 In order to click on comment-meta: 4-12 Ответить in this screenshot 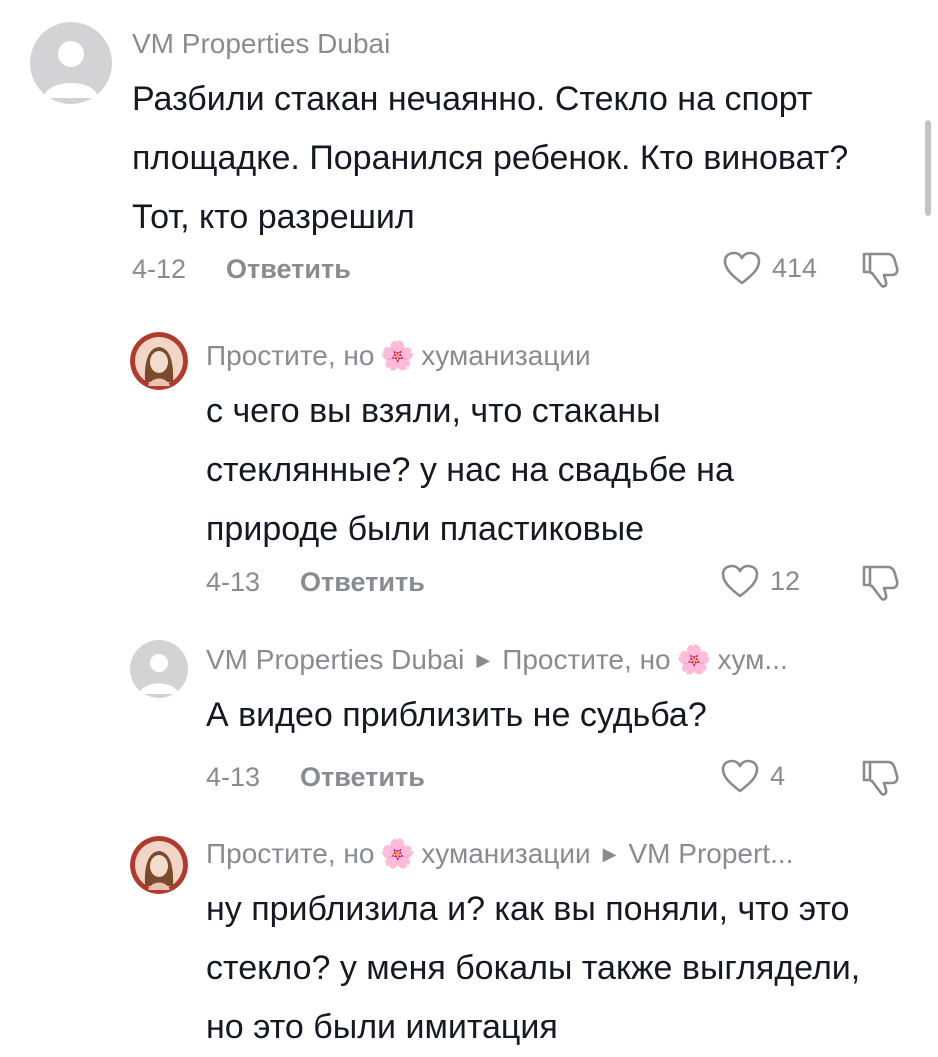, I will do `click(241, 269)`.